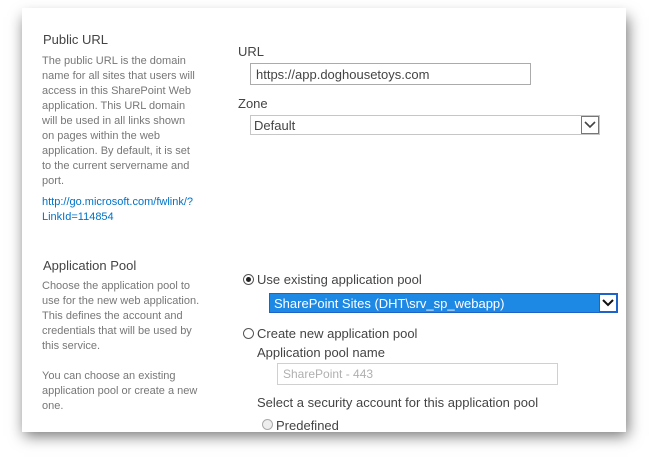 Image resolution: width=668 pixels, height=472 pixels. What do you see at coordinates (425, 125) in the screenshot?
I see `zone-select: Default` at bounding box center [425, 125].